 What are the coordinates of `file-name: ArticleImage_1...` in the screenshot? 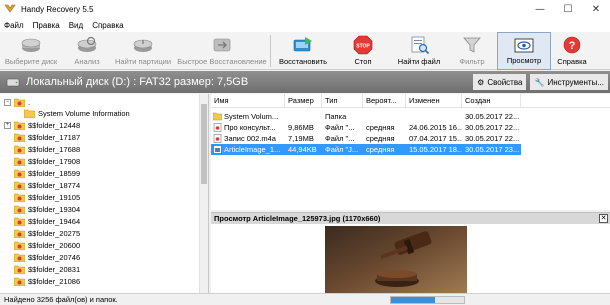 It's located at (252, 149).